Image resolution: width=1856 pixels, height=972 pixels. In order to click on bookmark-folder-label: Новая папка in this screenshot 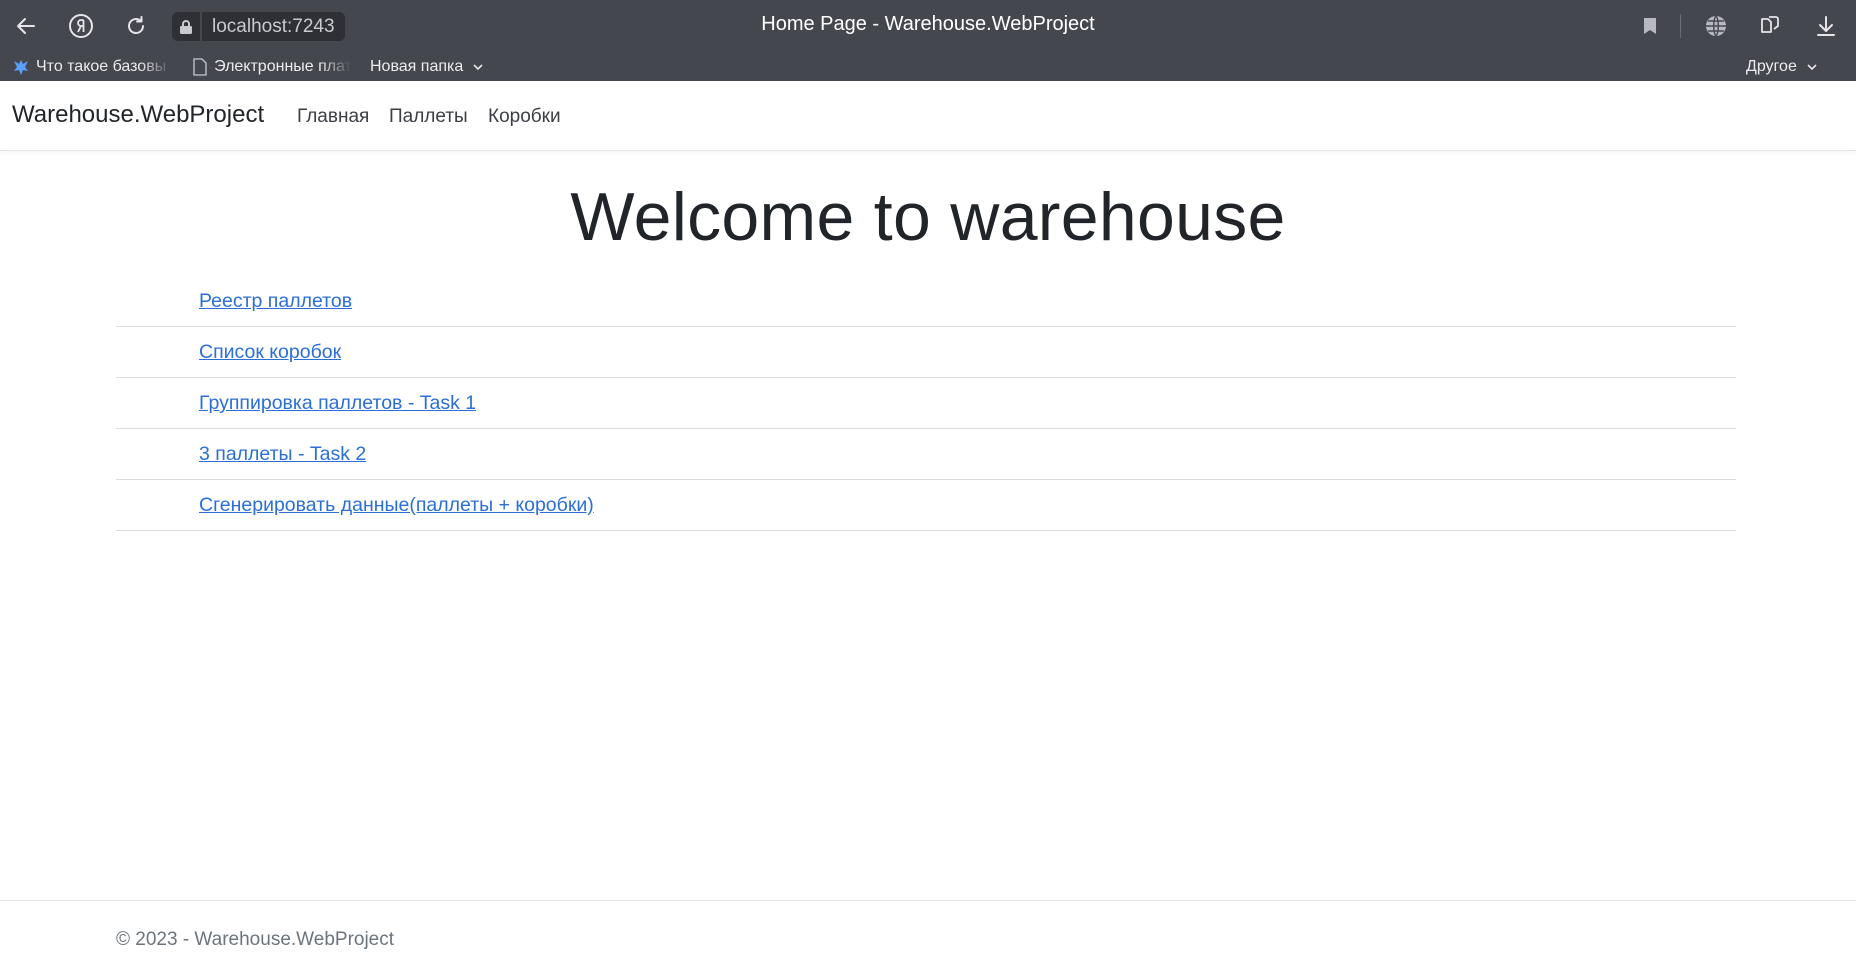, I will do `click(417, 66)`.